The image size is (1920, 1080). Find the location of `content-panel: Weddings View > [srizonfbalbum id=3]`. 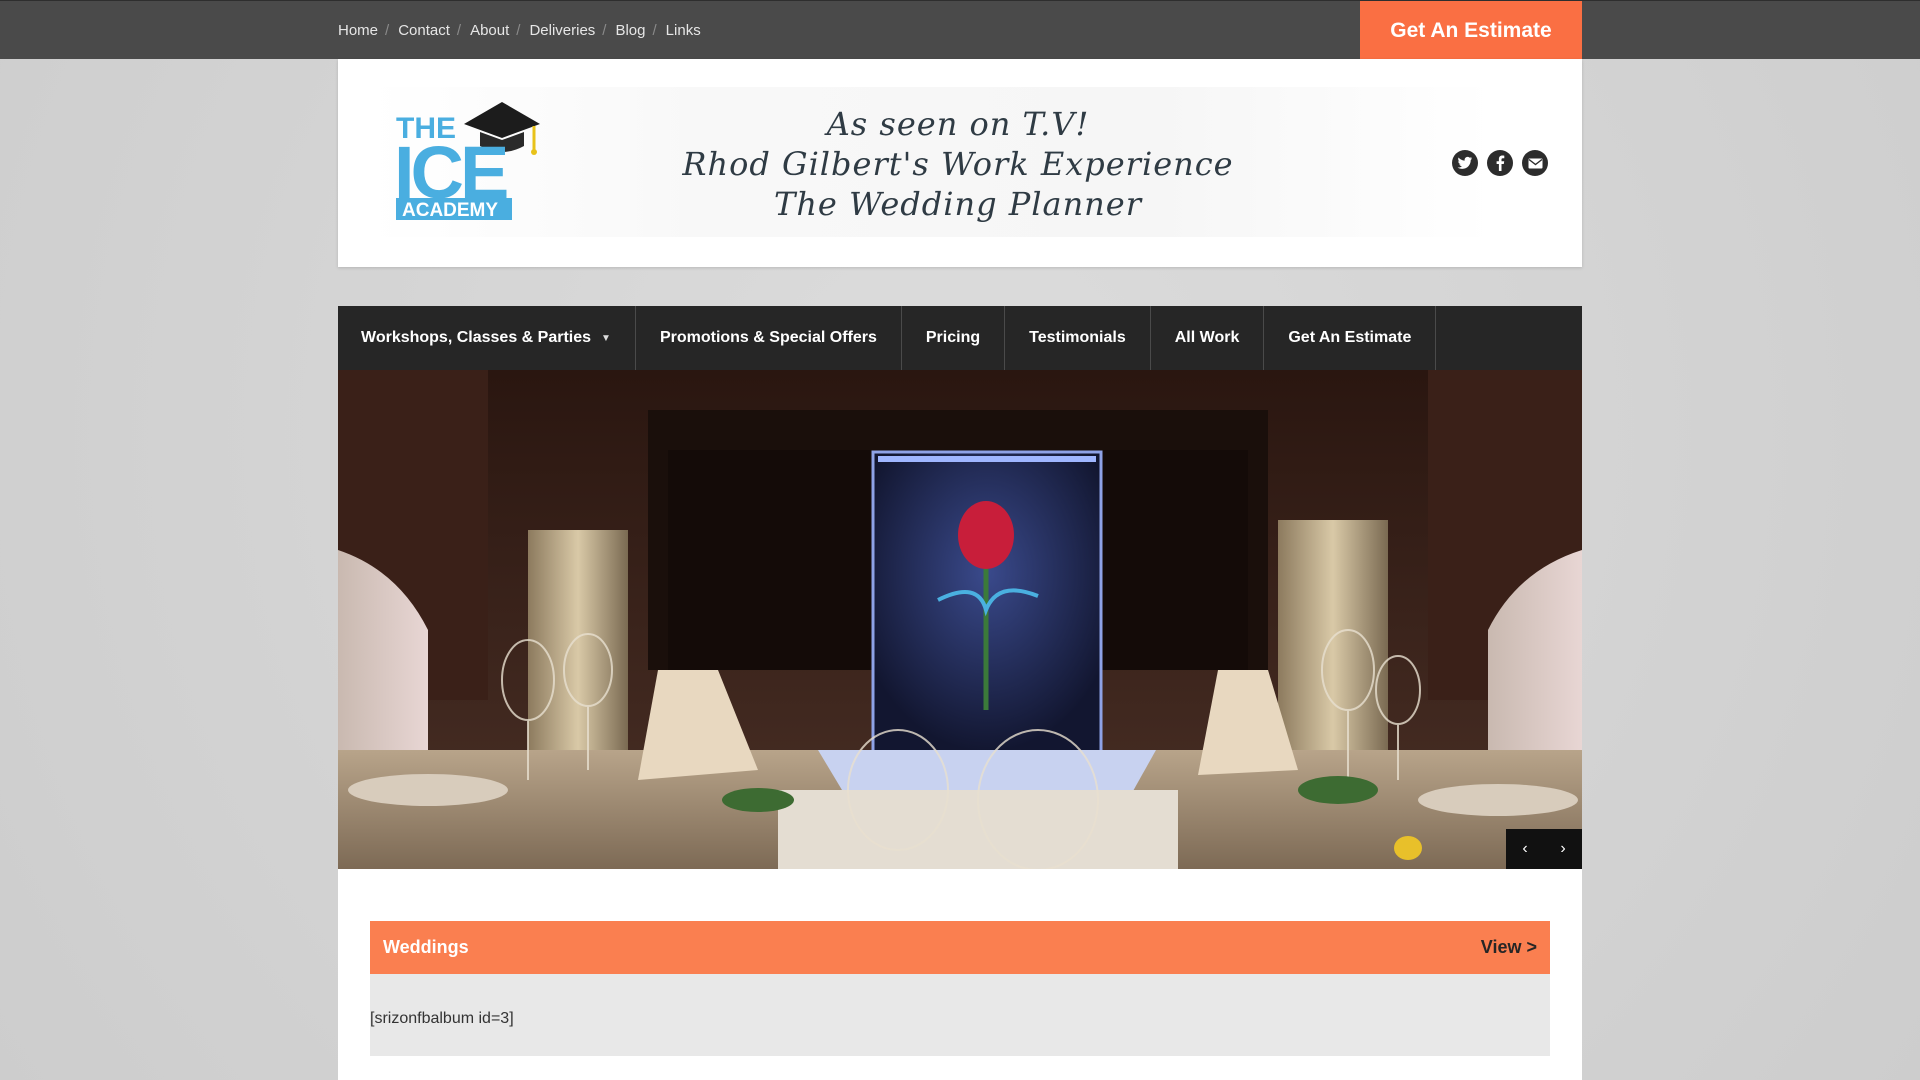

content-panel: Weddings View > [srizonfbalbum id=3] is located at coordinates (960, 974).